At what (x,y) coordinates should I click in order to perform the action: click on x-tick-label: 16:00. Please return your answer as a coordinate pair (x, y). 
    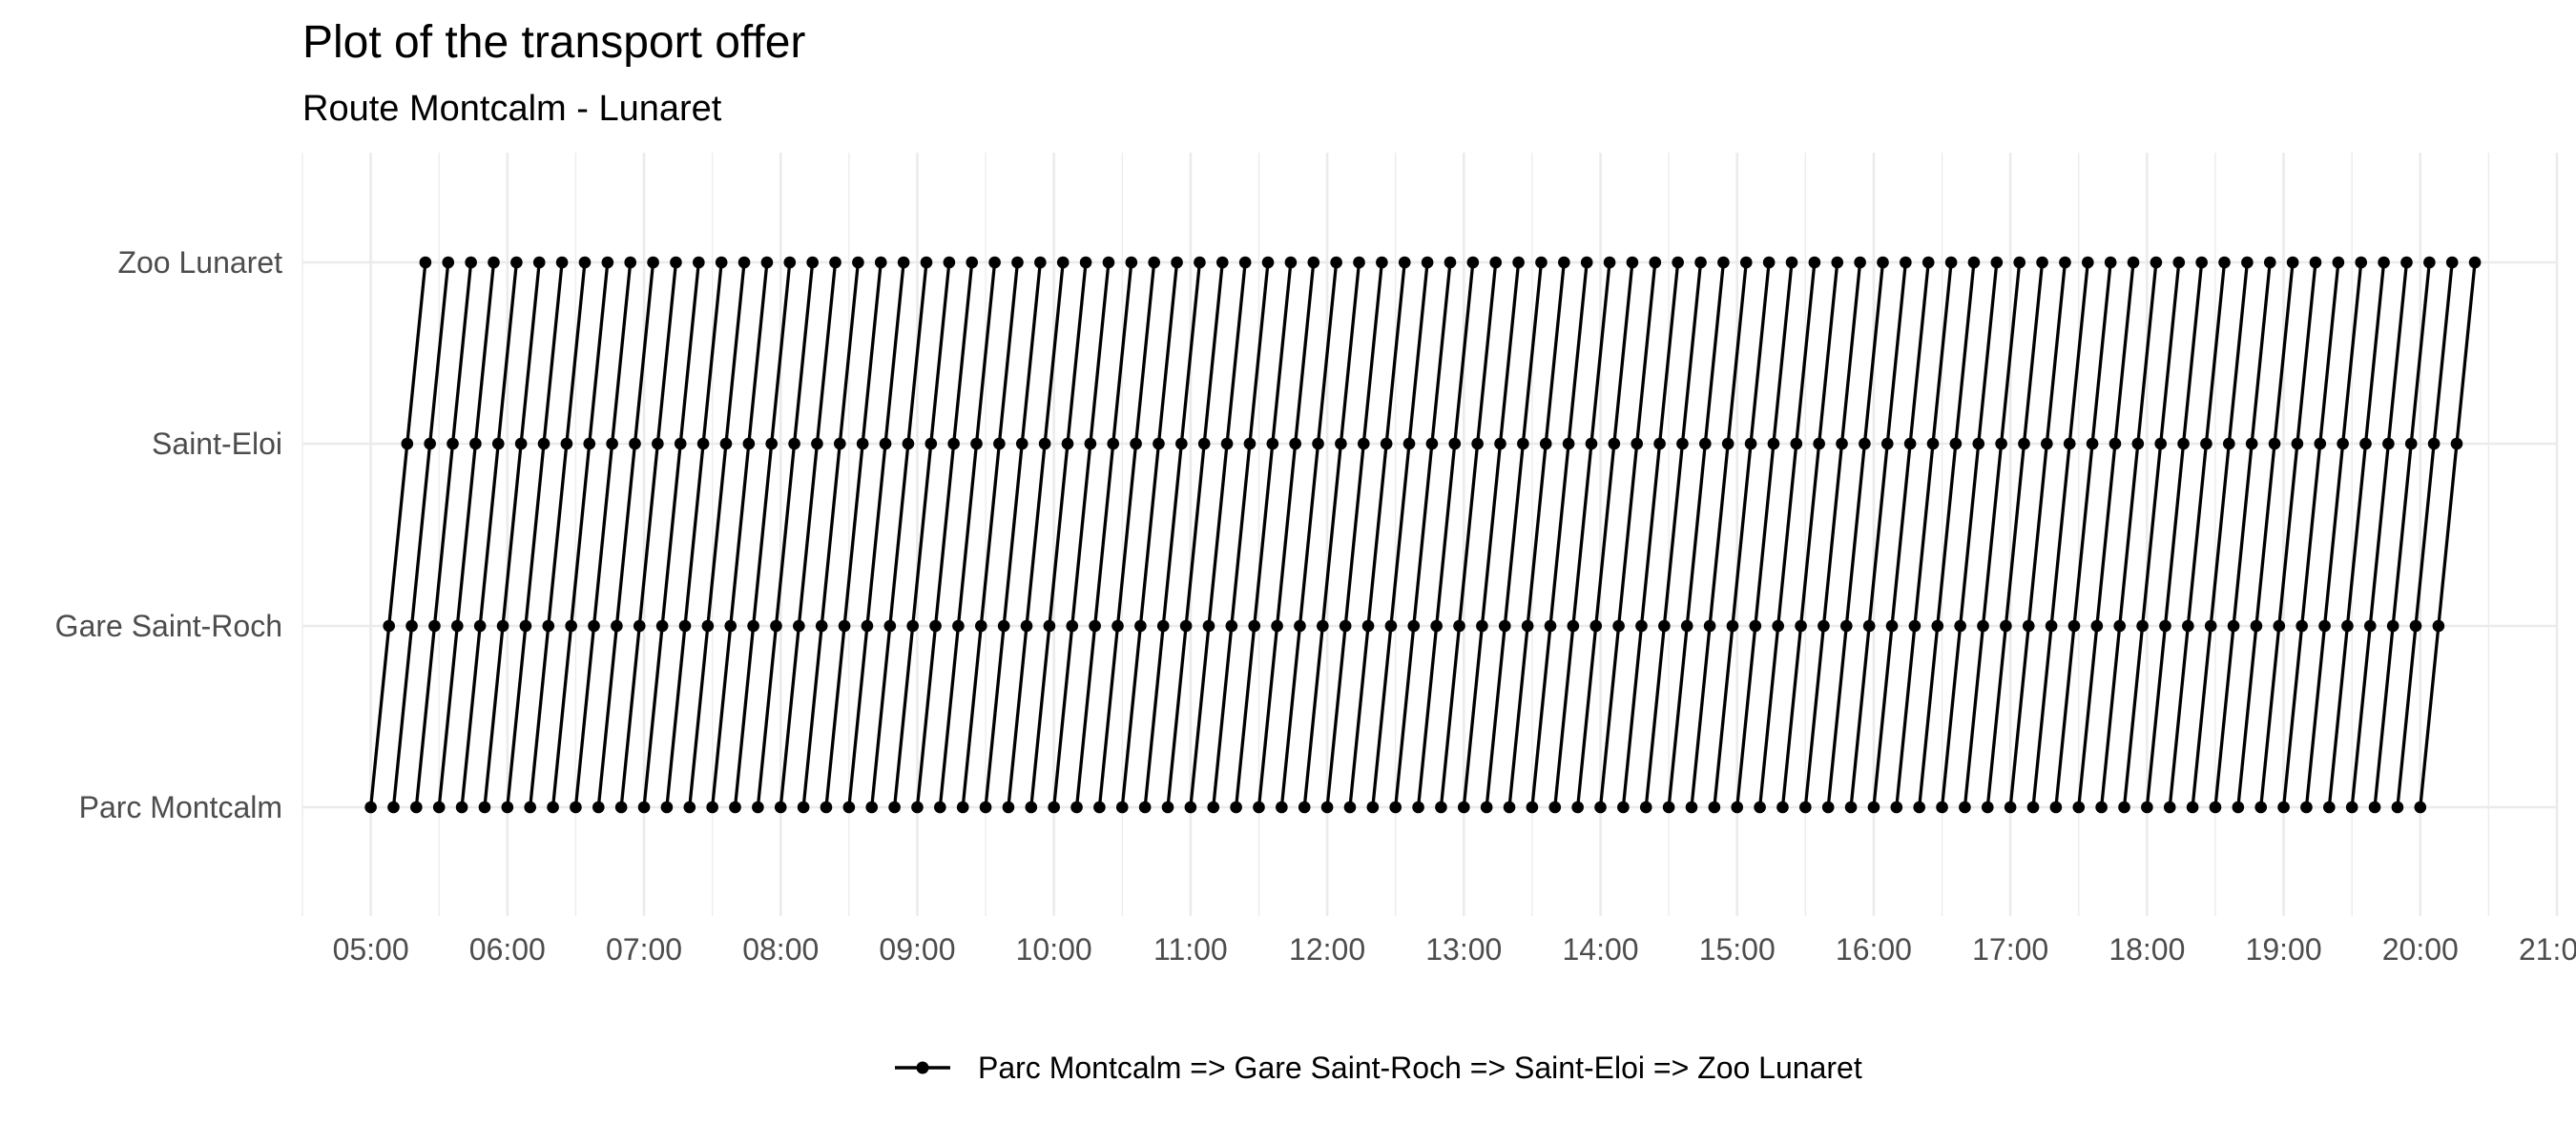
    Looking at the image, I should click on (1874, 950).